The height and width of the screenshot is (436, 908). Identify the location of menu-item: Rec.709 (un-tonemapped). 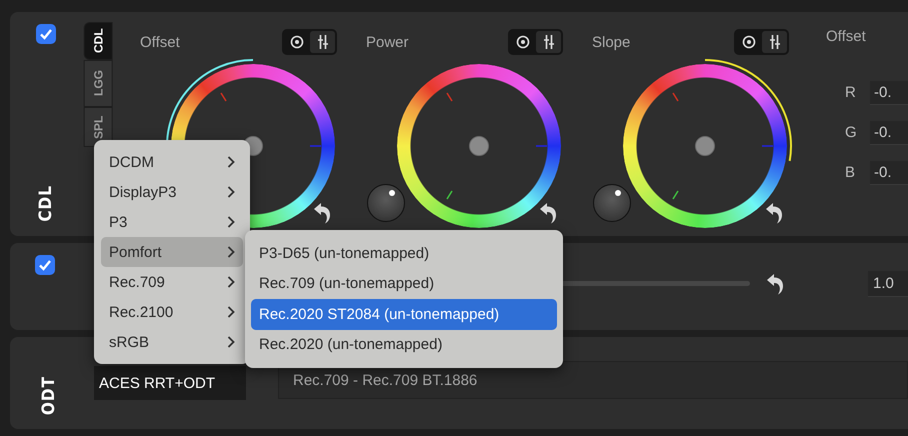
(404, 283).